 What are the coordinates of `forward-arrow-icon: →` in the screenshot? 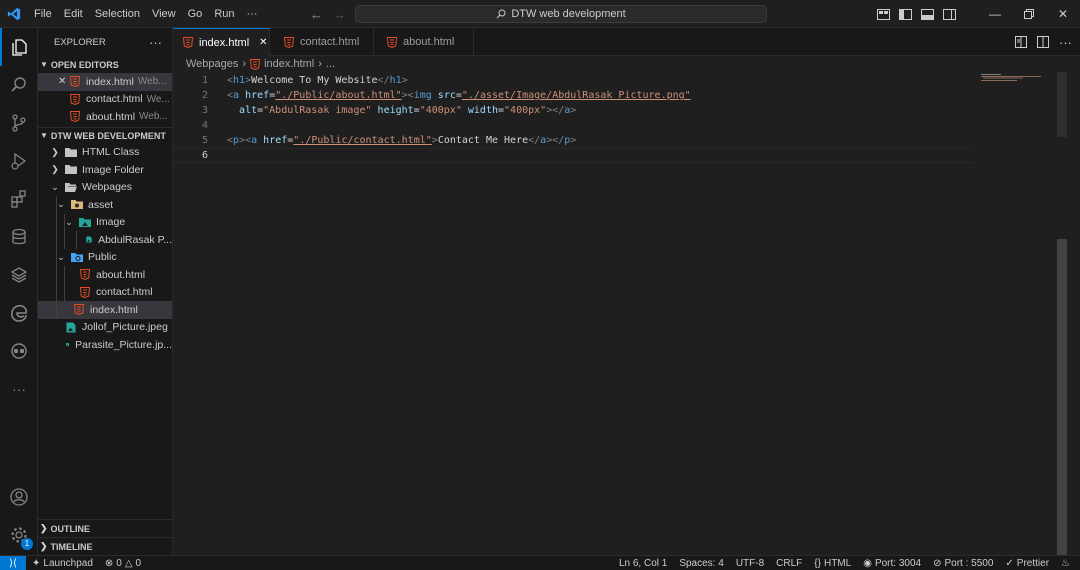 It's located at (339, 14).